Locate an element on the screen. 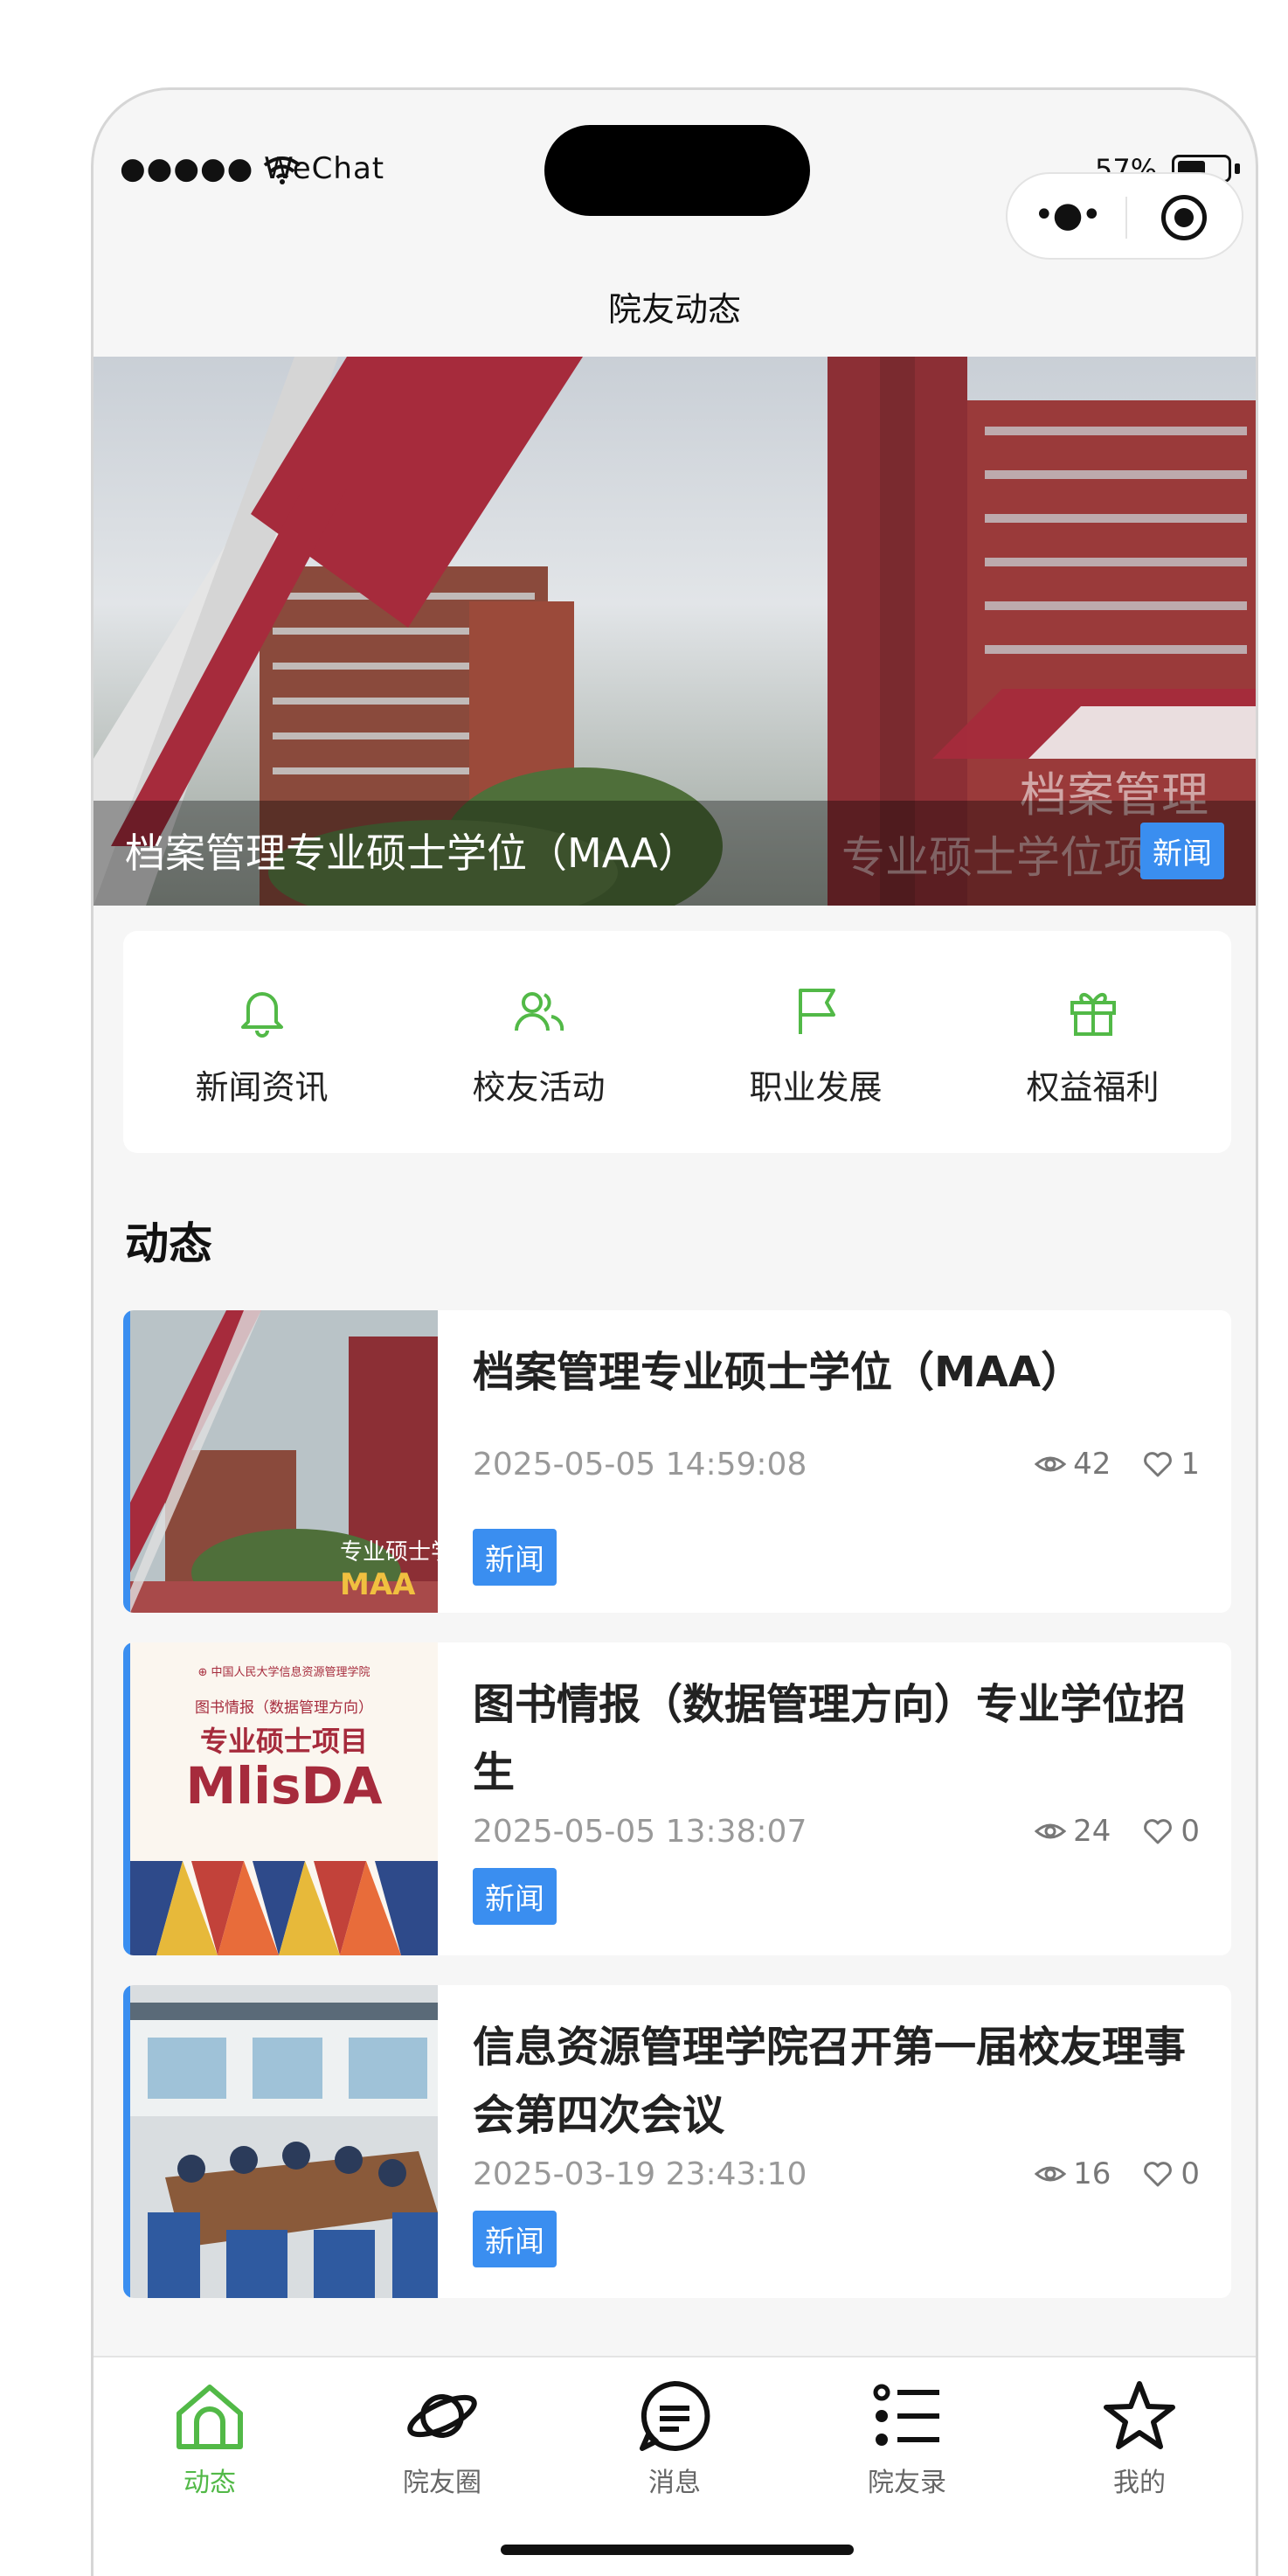  view-count-value: 24 is located at coordinates (1092, 1832).